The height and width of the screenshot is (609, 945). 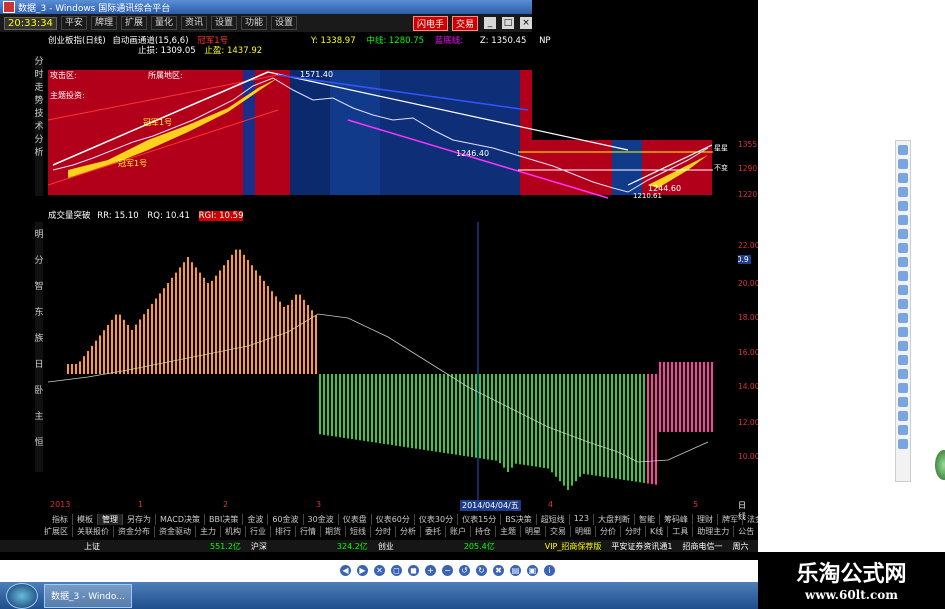 I want to click on tab-item: 超短线, so click(x=553, y=519).